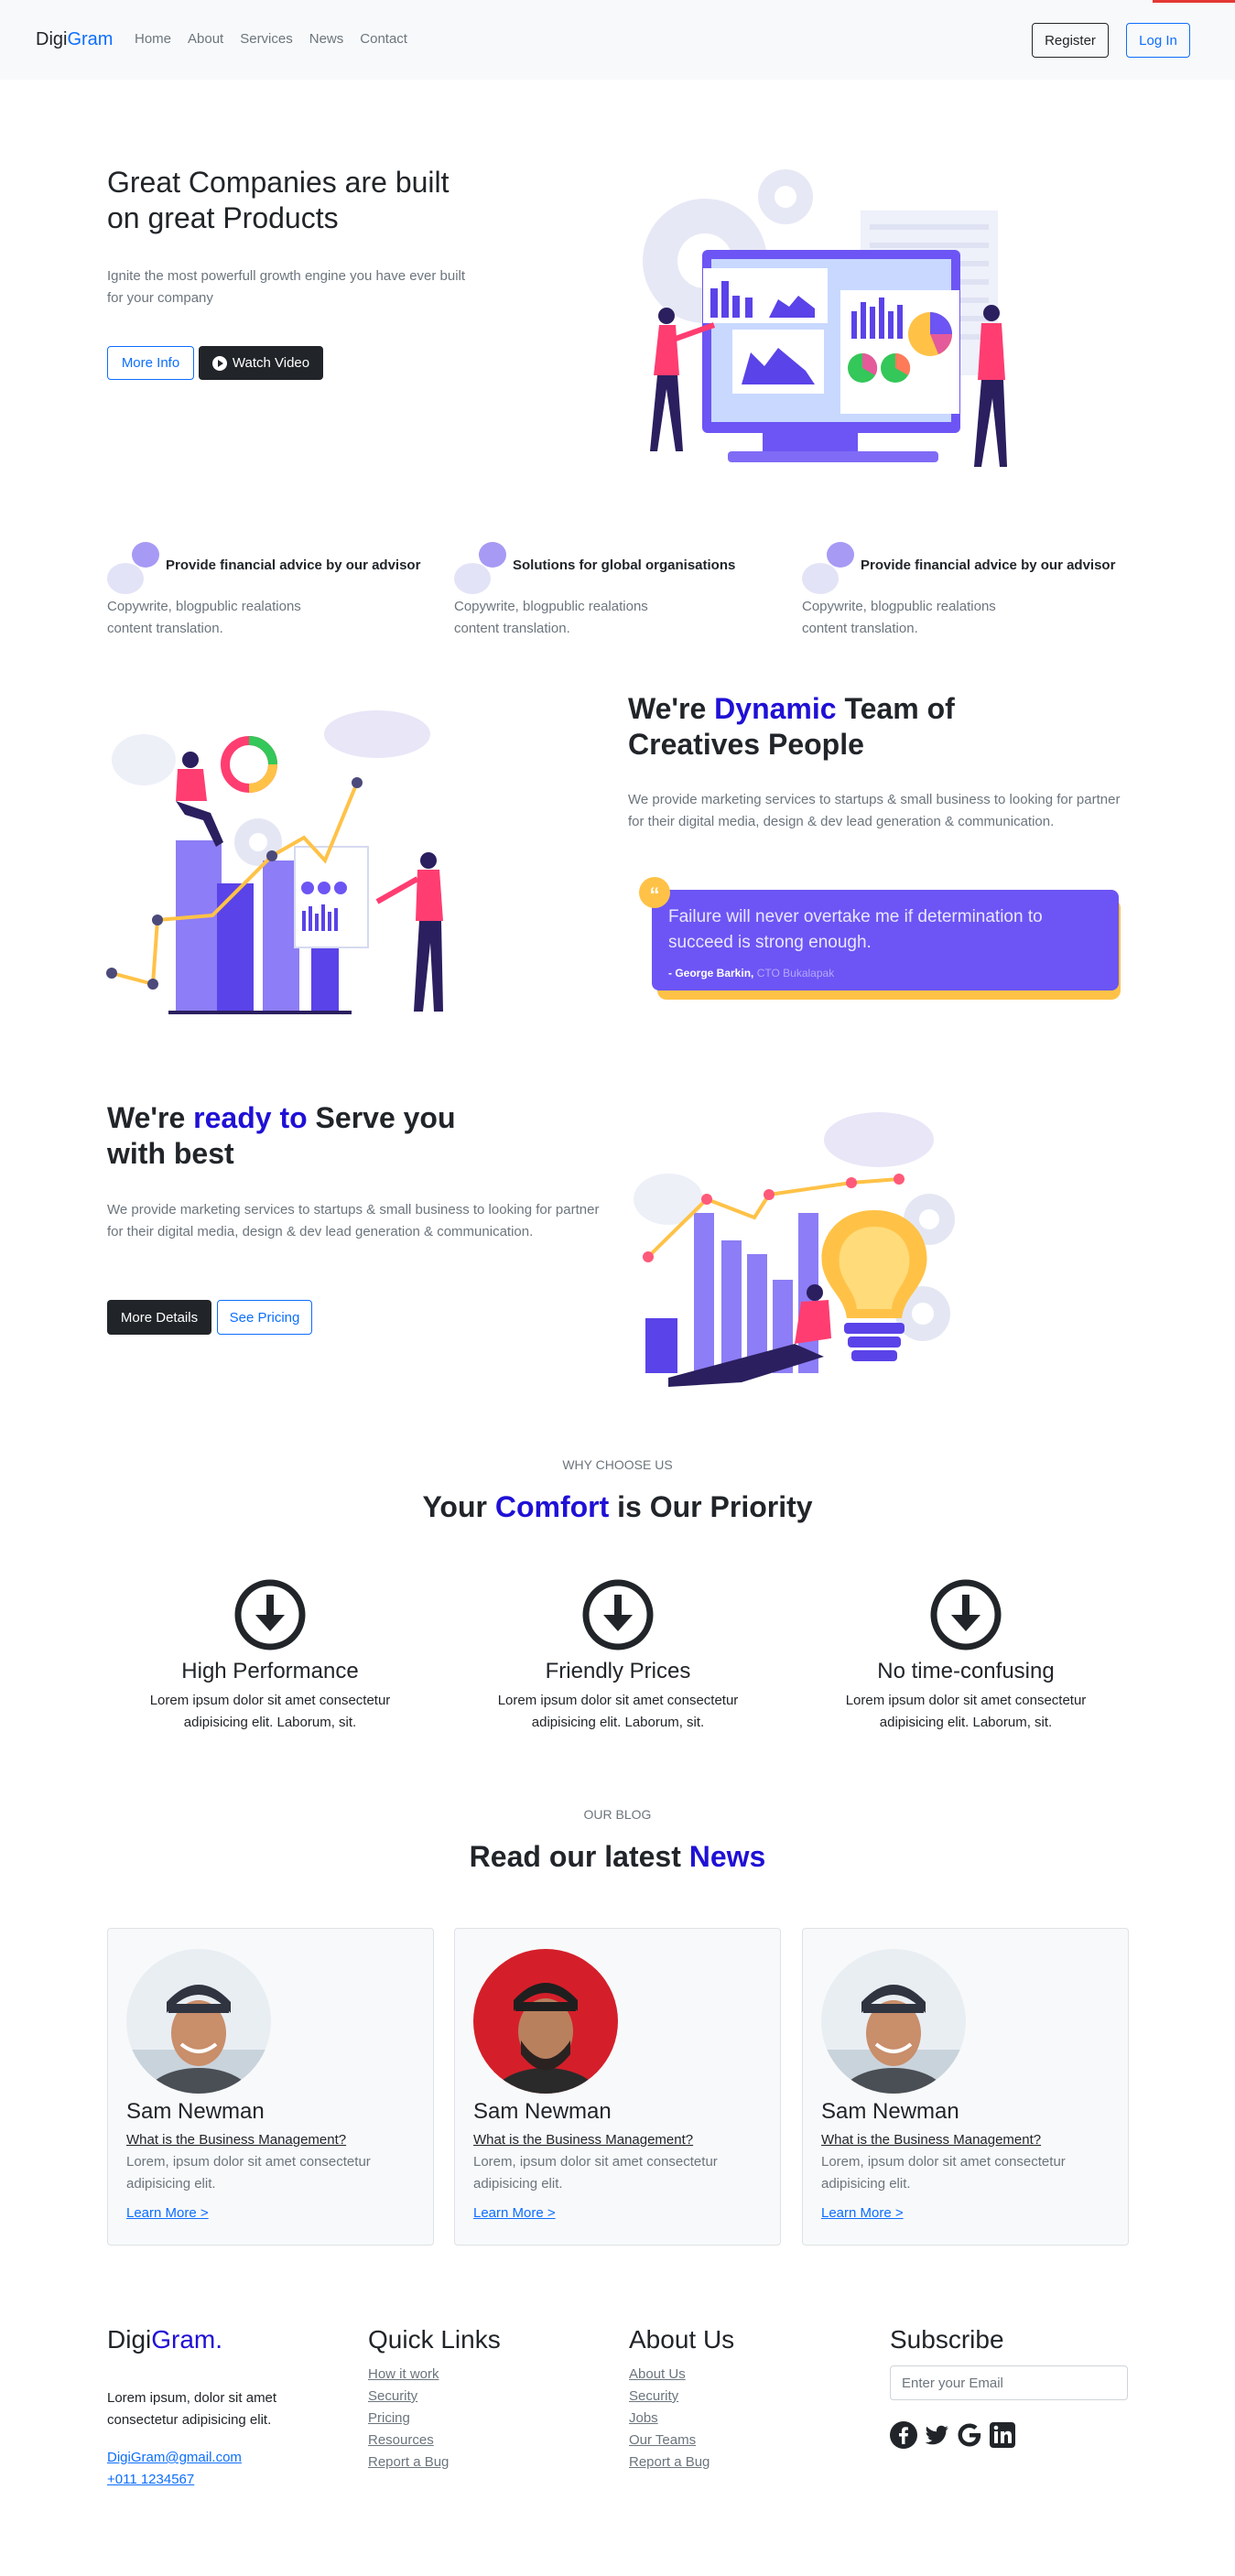 The height and width of the screenshot is (2576, 1235). Describe the element at coordinates (434, 2419) in the screenshot. I see `quick-link: Pricing` at that location.